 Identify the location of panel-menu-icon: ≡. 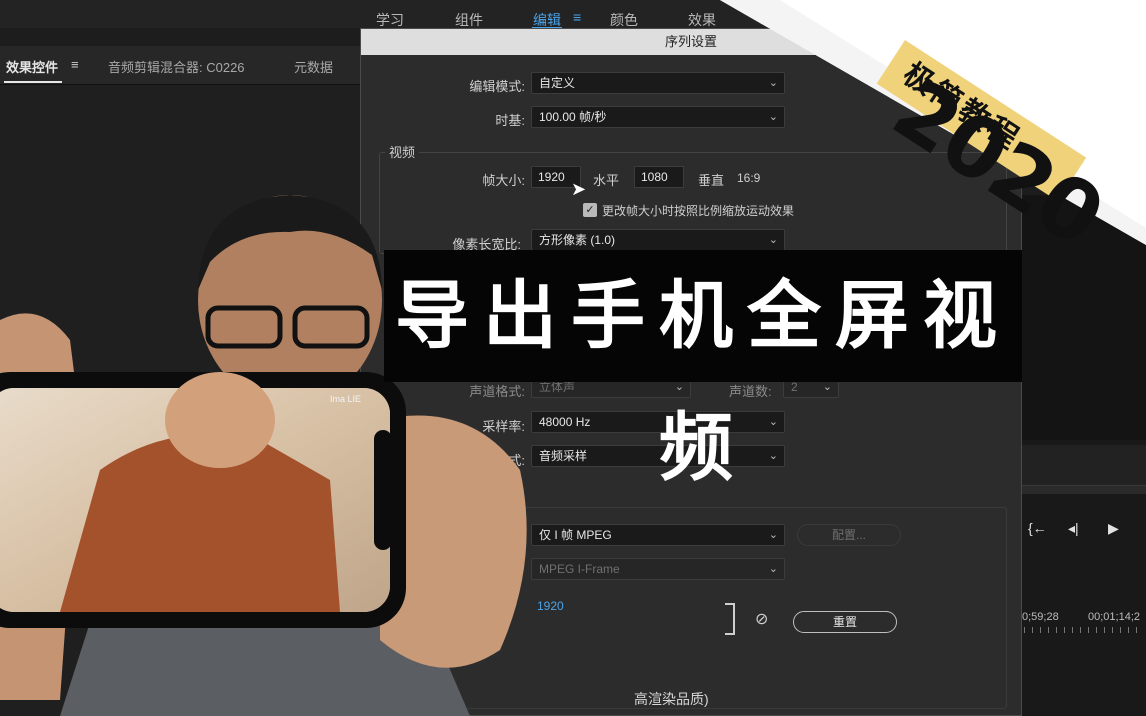
(75, 64).